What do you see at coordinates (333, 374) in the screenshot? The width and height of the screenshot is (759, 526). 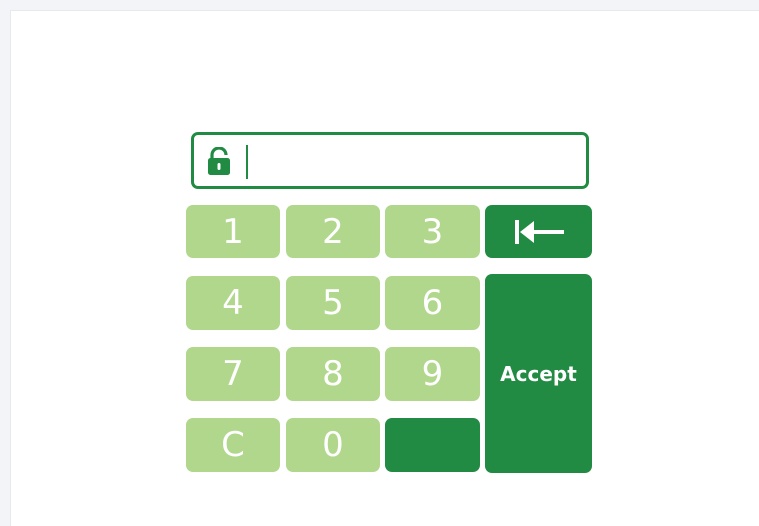 I see `key-8: 8` at bounding box center [333, 374].